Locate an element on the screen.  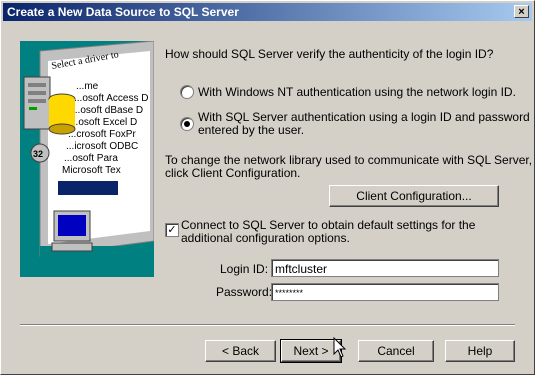
driver-list-item: ...crosoft FoxPr is located at coordinates (102, 134).